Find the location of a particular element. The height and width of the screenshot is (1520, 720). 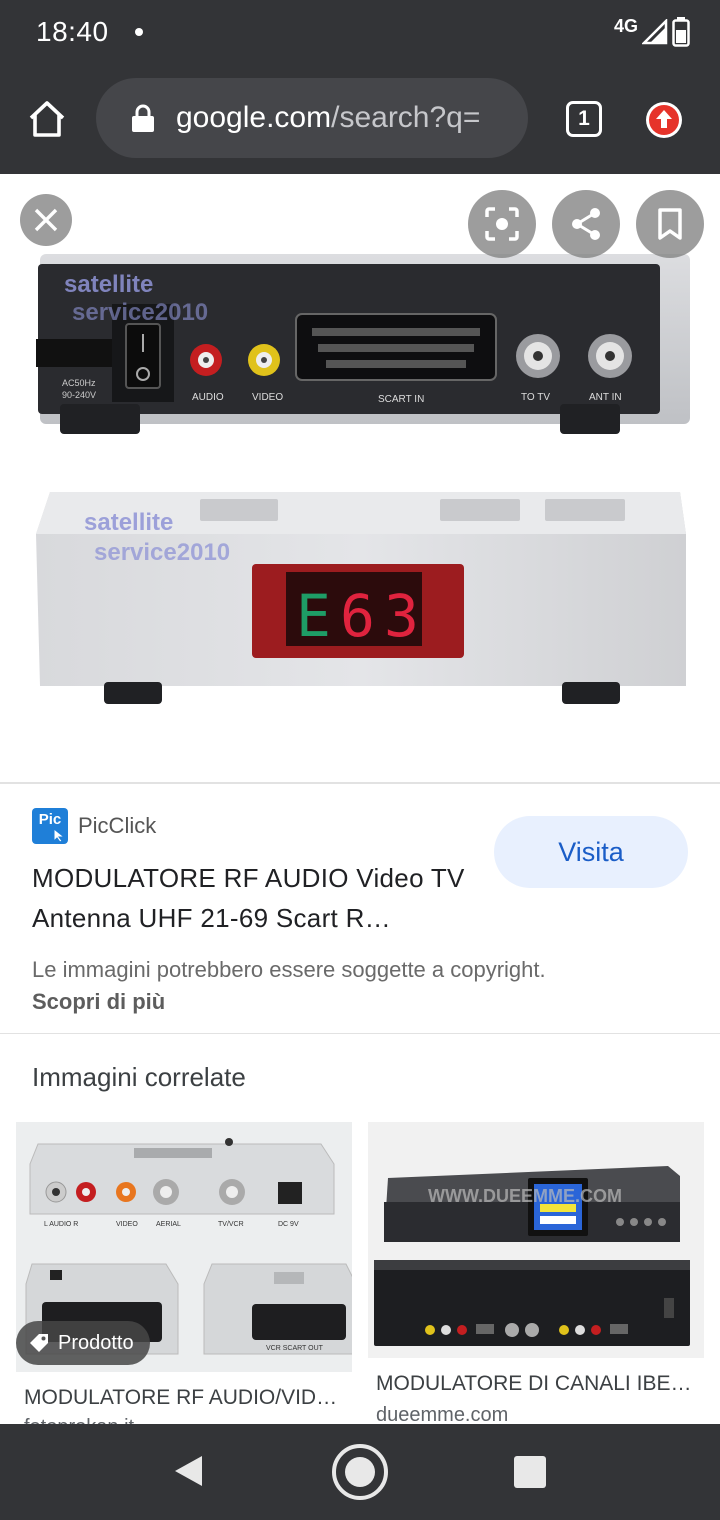

save-button is located at coordinates (670, 224).